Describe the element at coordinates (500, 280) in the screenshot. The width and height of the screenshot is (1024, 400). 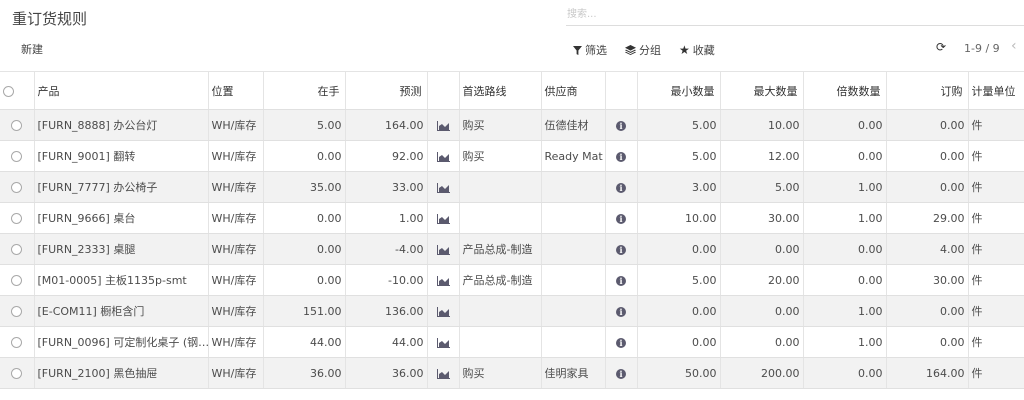
I see `route-cell: 产品总成-制造` at that location.